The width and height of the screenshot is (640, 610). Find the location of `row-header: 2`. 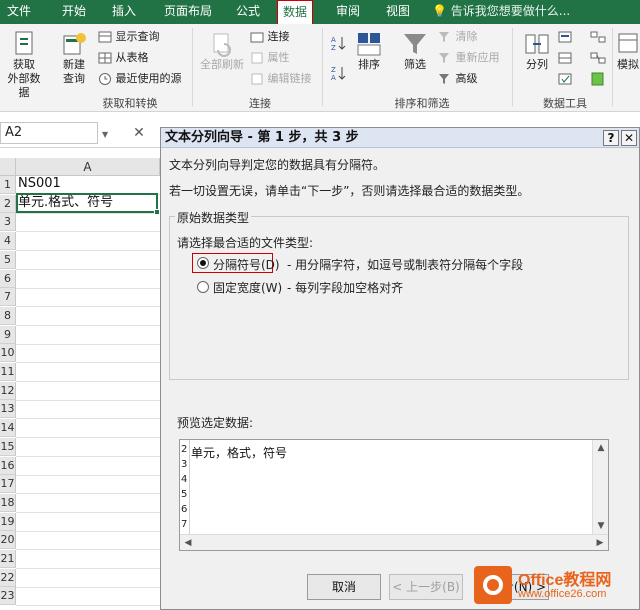

row-header: 2 is located at coordinates (8, 204).